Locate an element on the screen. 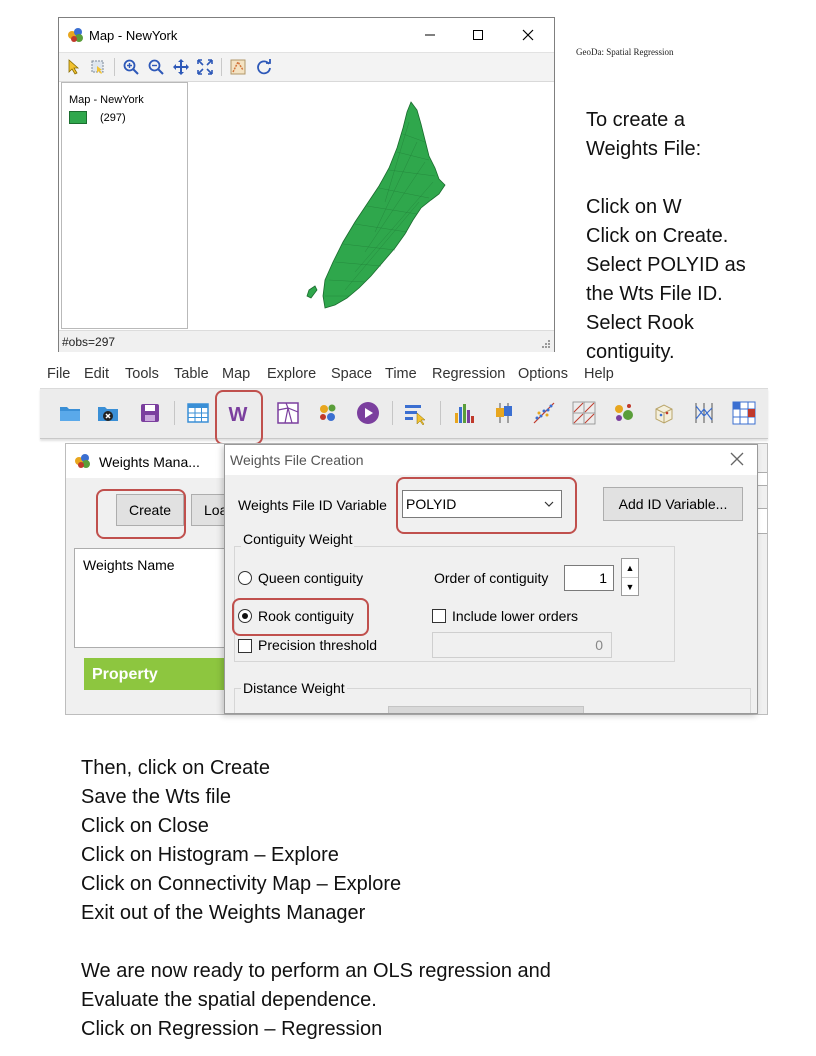 The image size is (816, 1056). main-toolbar: W is located at coordinates (404, 413).